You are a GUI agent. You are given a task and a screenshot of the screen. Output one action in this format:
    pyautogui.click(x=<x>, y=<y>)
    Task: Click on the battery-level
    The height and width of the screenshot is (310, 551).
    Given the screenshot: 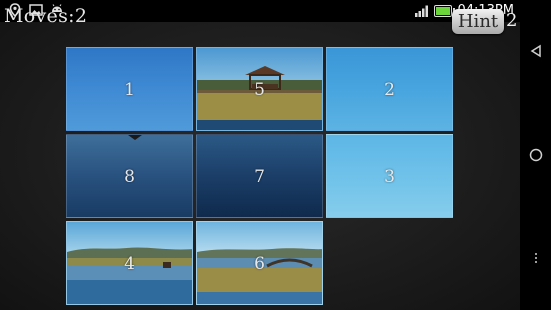 What is the action you would take?
    pyautogui.click(x=443, y=11)
    